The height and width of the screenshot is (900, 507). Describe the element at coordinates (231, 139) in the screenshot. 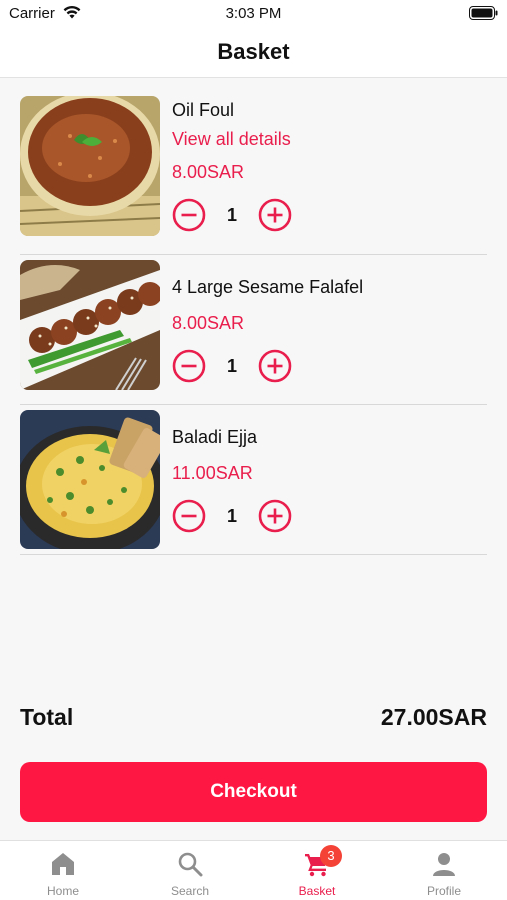

I see `view-details-link: View all details` at that location.